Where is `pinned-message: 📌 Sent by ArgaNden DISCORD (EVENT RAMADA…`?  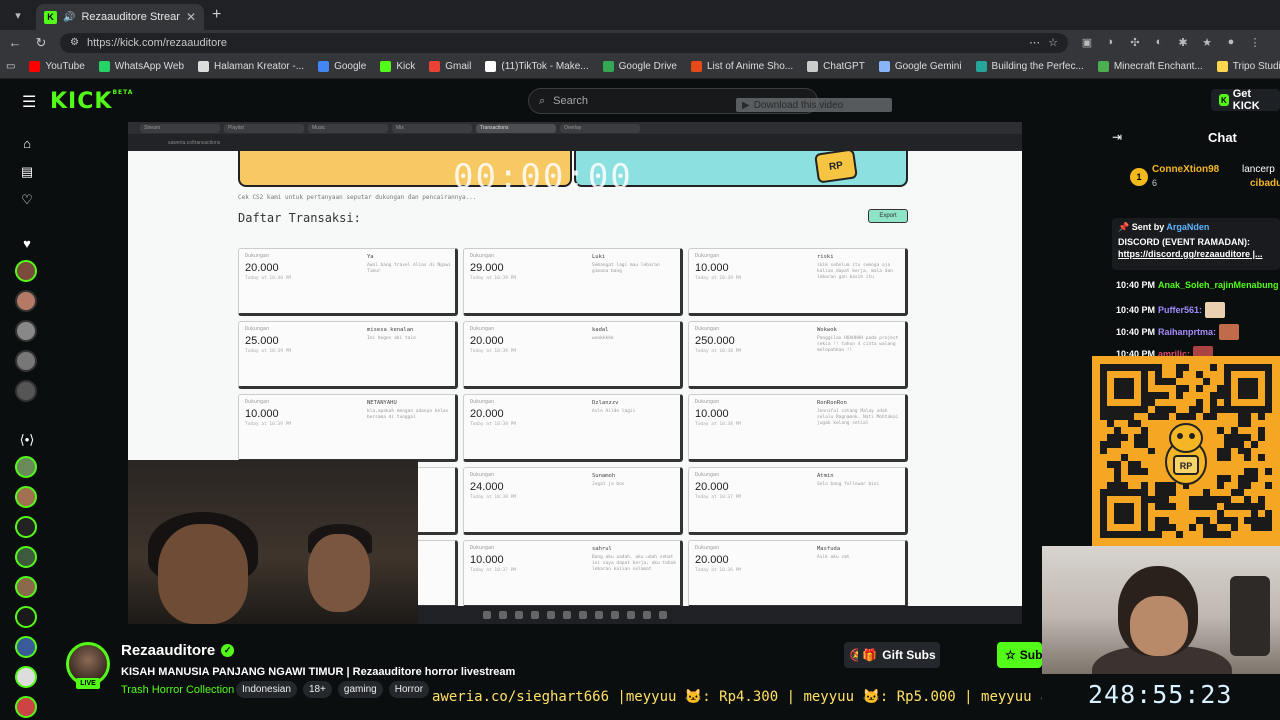 pinned-message: 📌 Sent by ArgaNden DISCORD (EVENT RAMADA… is located at coordinates (1196, 244).